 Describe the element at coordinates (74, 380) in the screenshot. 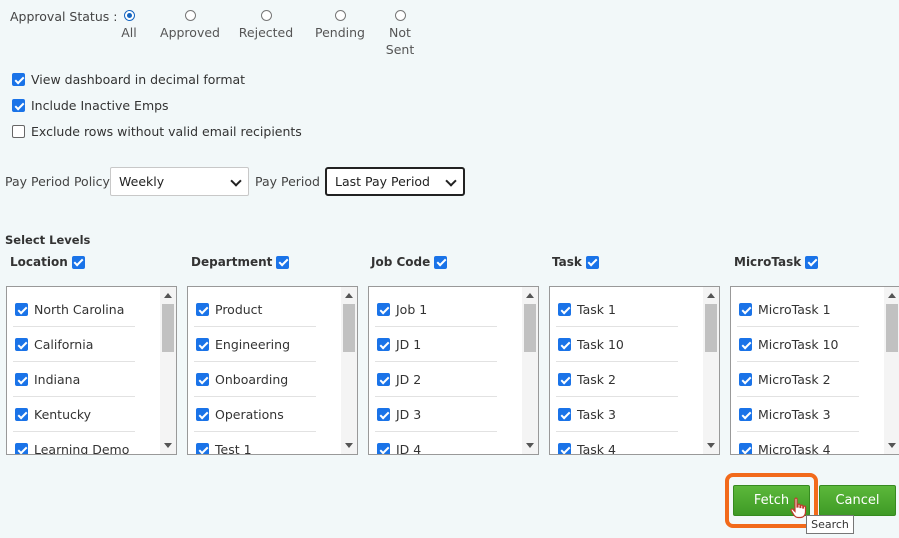

I see `list-item: Indiana` at that location.